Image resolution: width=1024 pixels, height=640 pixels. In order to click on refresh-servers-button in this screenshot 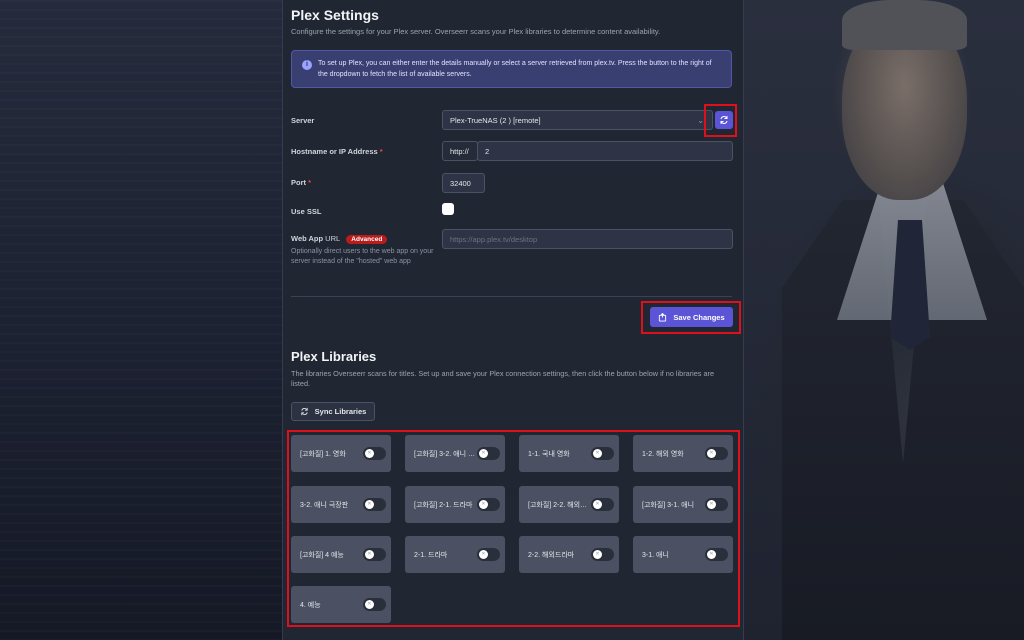, I will do `click(724, 120)`.